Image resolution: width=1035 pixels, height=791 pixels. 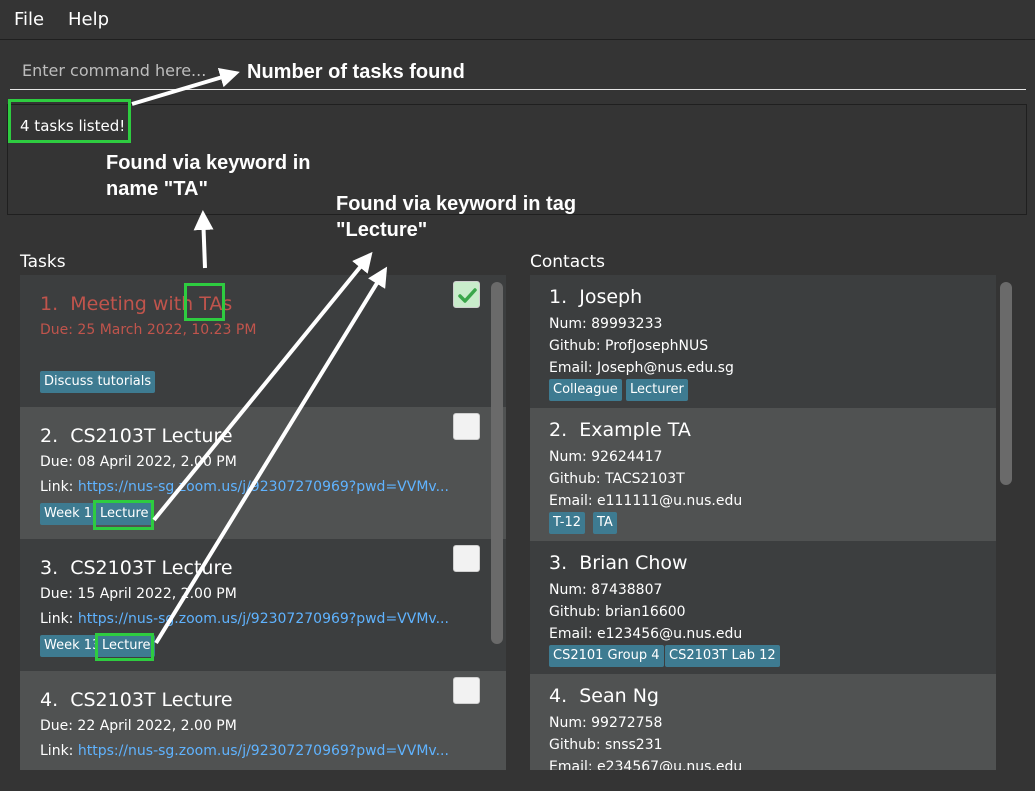 What do you see at coordinates (203, 239) in the screenshot?
I see `arrow-name` at bounding box center [203, 239].